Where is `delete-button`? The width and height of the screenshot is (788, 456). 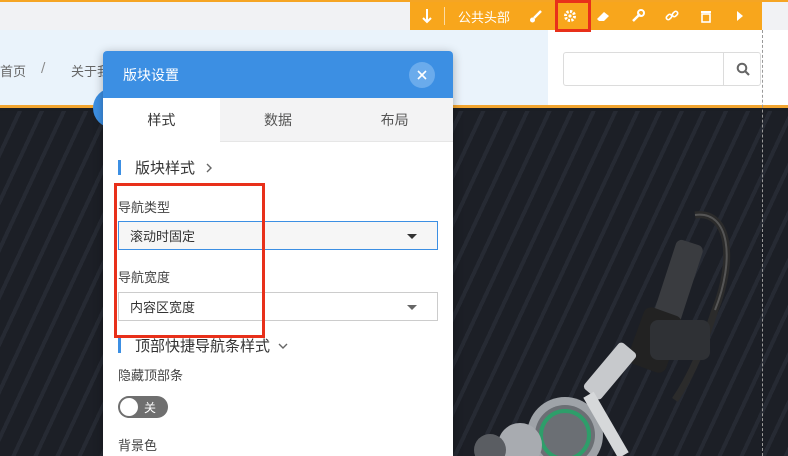
delete-button is located at coordinates (706, 16).